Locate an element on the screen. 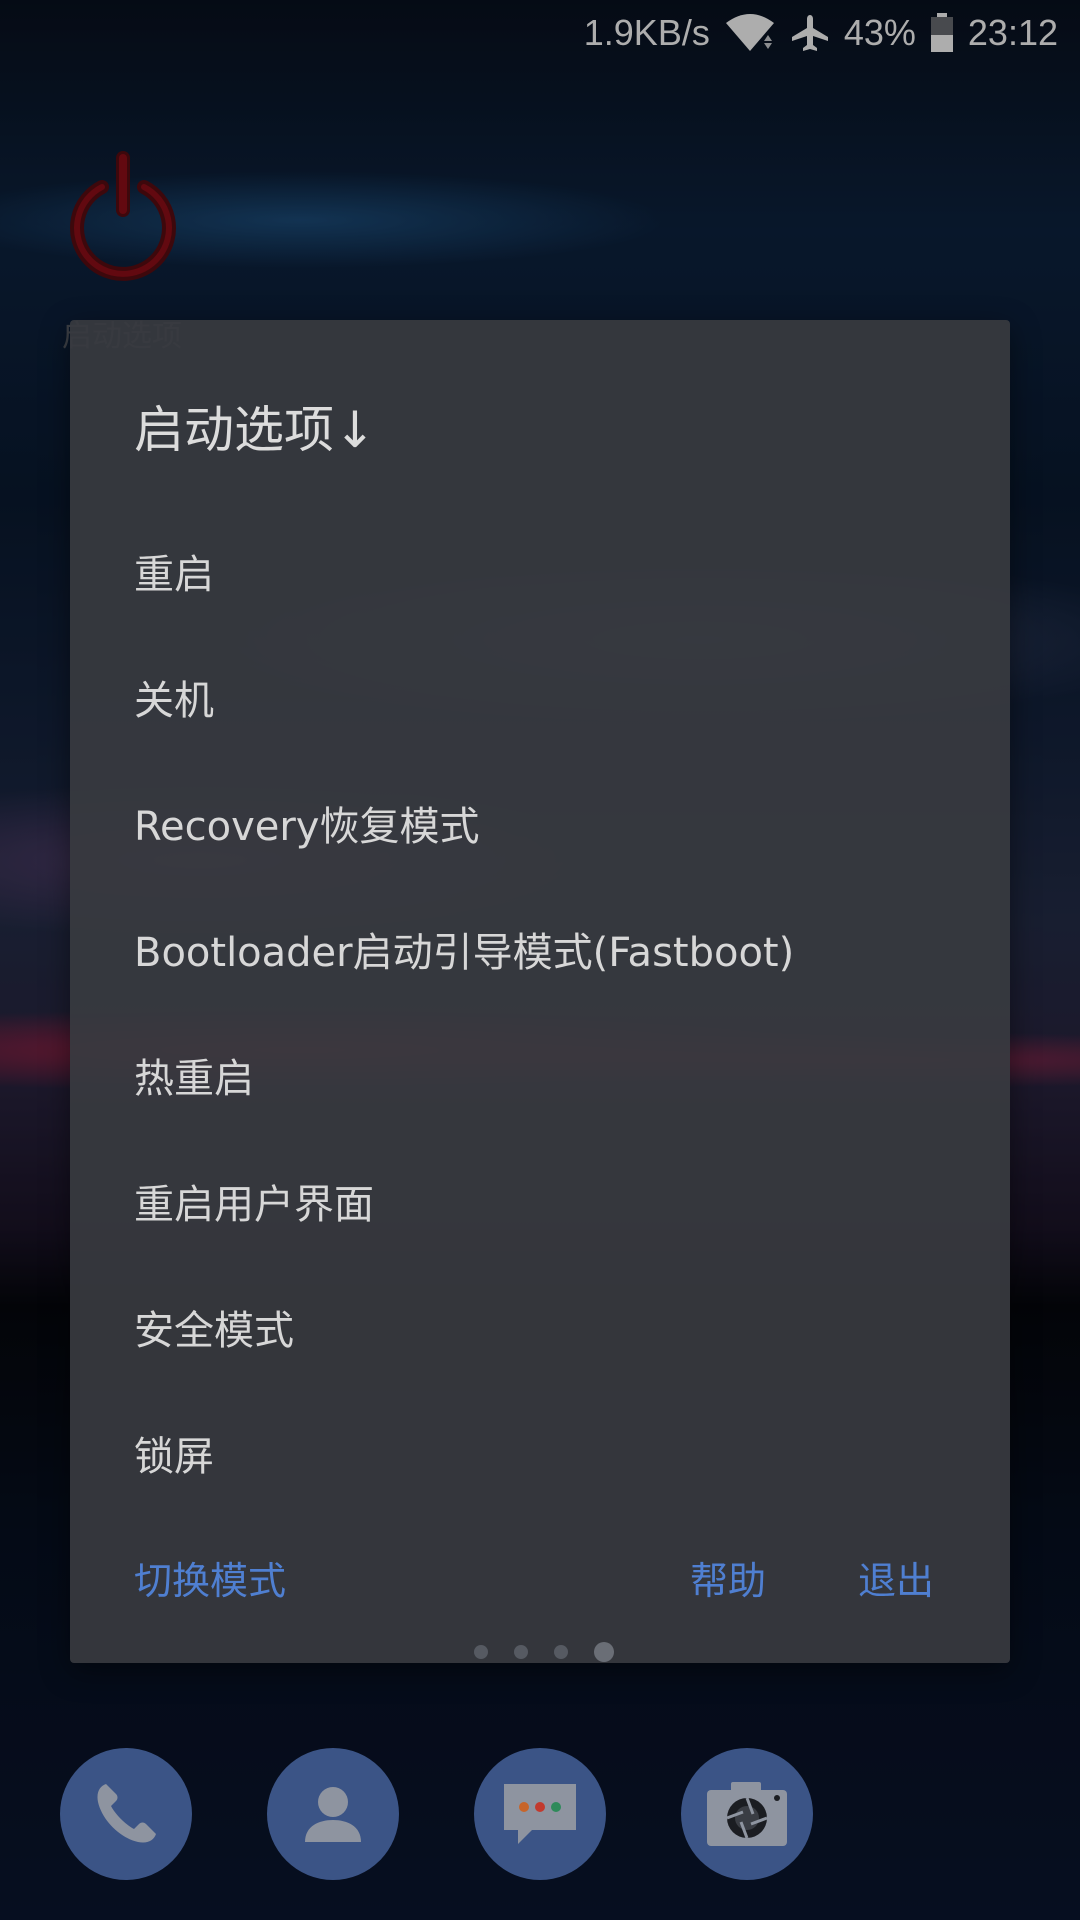  help-button: 帮助 is located at coordinates (728, 1577).